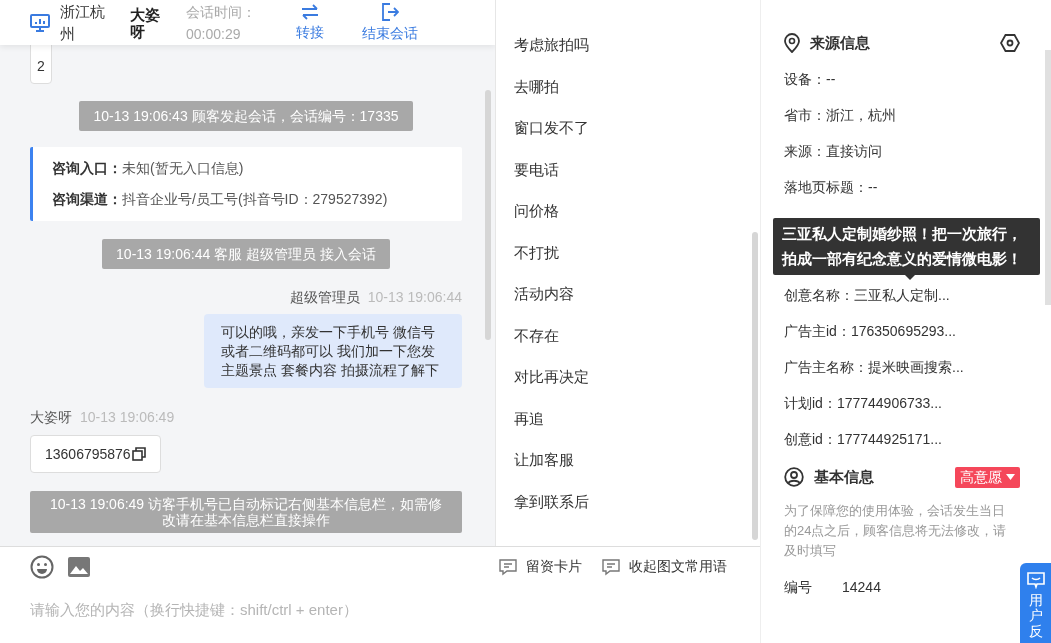 The height and width of the screenshot is (643, 1051). I want to click on section-title: 来源信息, so click(840, 43).